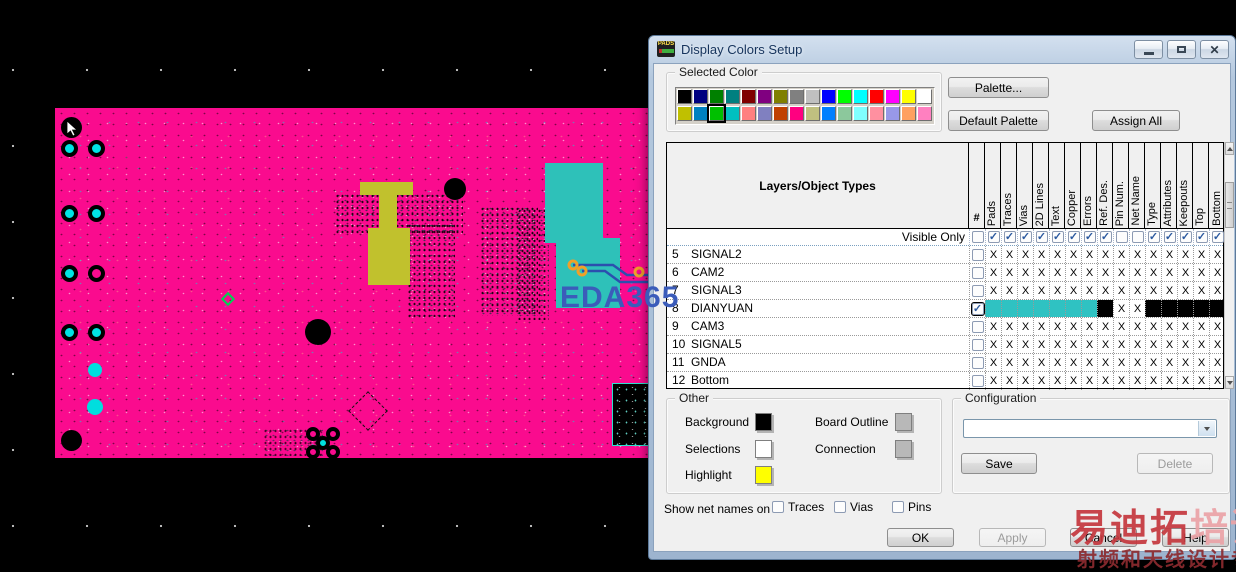  I want to click on layer-row-gnda: 11 GNDA X X X X X X X X X X X X X X X, so click(945, 363).